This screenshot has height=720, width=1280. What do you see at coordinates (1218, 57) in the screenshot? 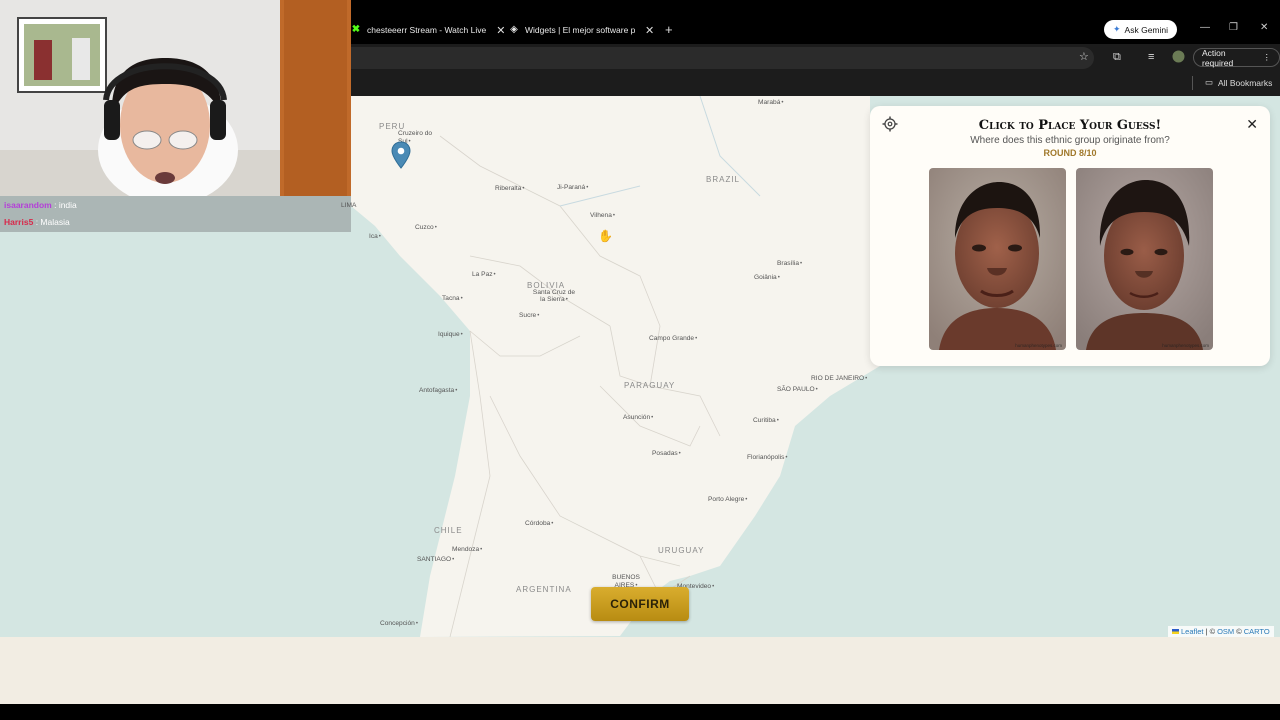
I see `action-required-label: Action required` at bounding box center [1218, 57].